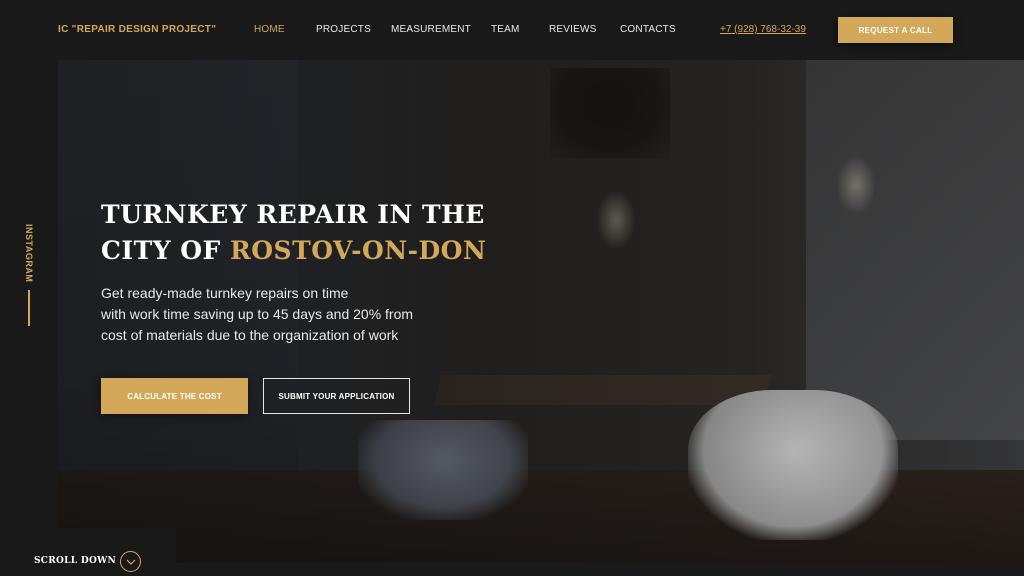 Image resolution: width=1024 pixels, height=576 pixels. What do you see at coordinates (130, 561) in the screenshot?
I see `chevron-down-icon` at bounding box center [130, 561].